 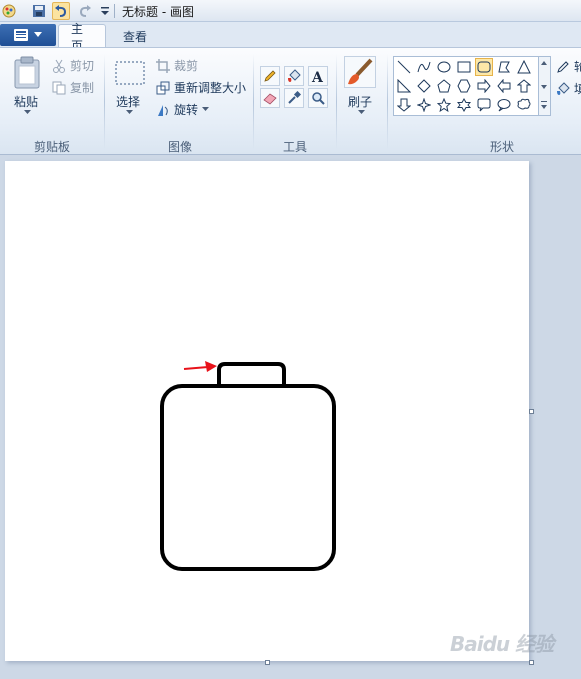 I want to click on menu-icon, so click(x=21, y=35).